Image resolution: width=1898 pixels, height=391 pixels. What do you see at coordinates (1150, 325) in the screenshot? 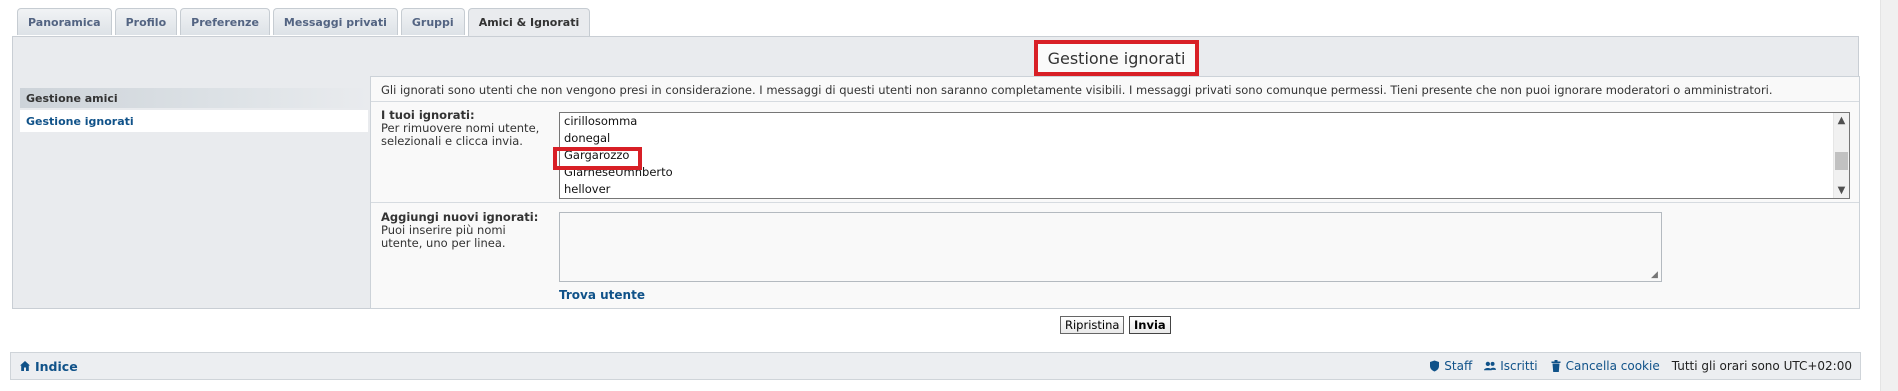
I see `submit-button: Invia` at bounding box center [1150, 325].